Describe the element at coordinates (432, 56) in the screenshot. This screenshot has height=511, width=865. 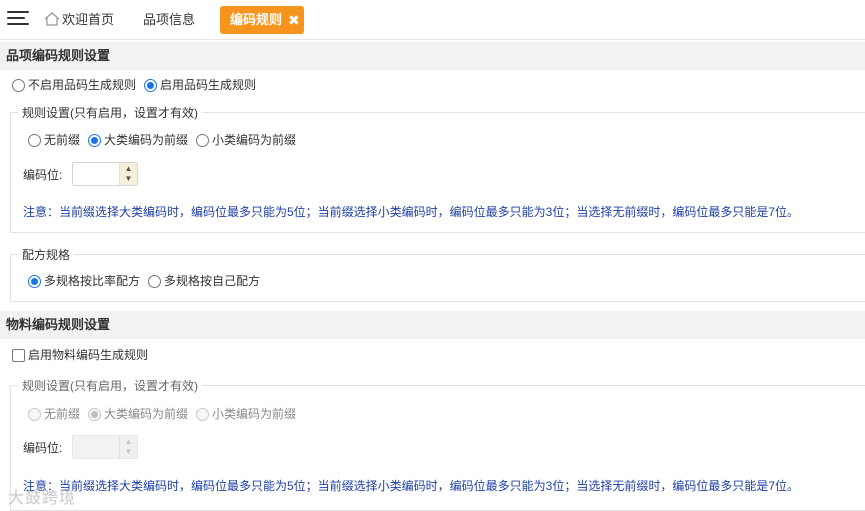
I see `item-section-title: 品项编码规则设置` at that location.